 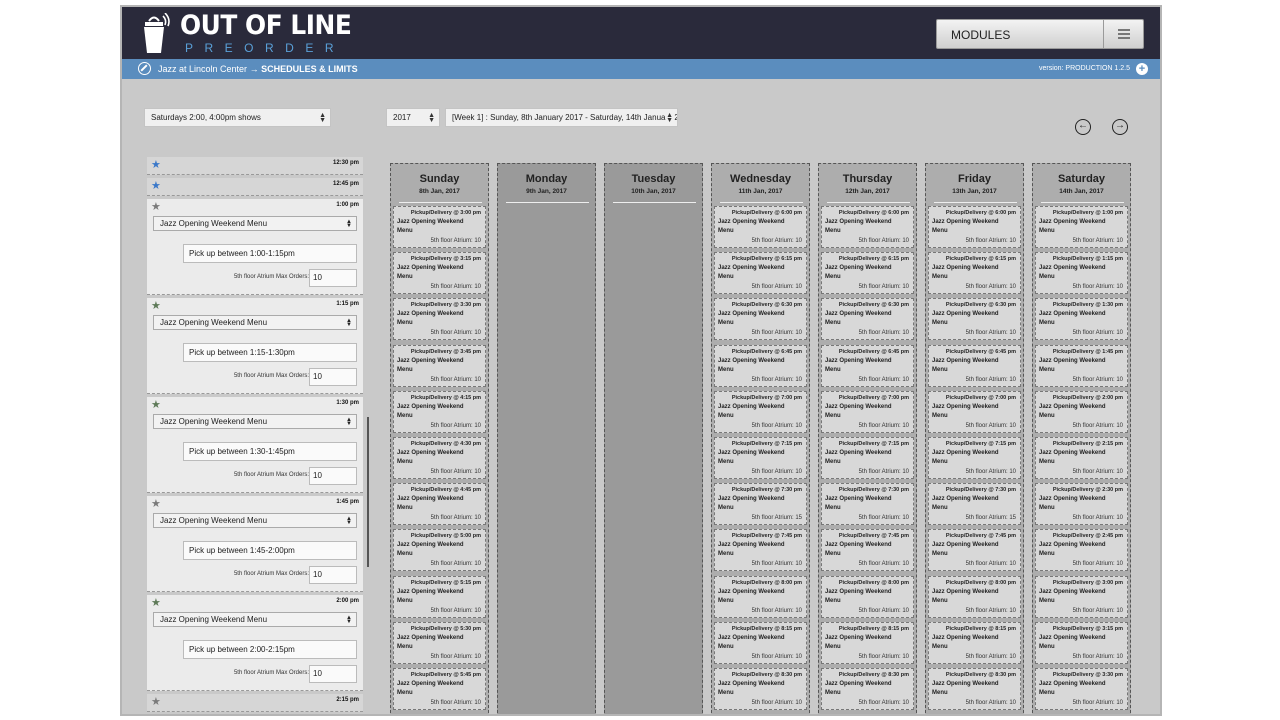 What do you see at coordinates (349, 422) in the screenshot?
I see `select-caret-icon: ▲ ▼` at bounding box center [349, 422].